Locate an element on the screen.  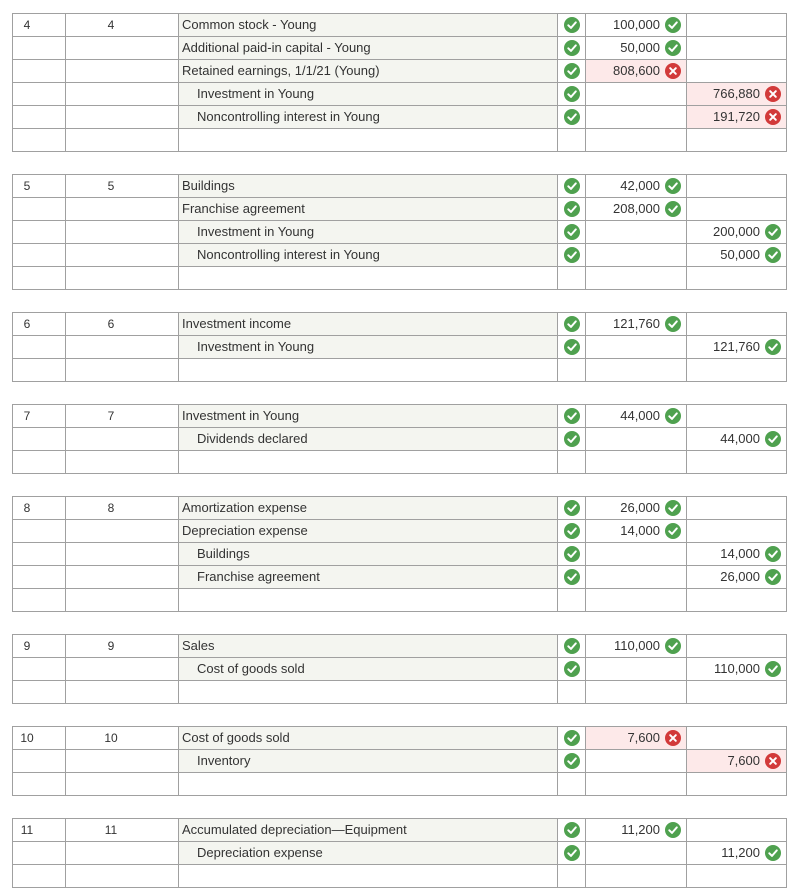
entry-number: 4 is located at coordinates (27, 25).